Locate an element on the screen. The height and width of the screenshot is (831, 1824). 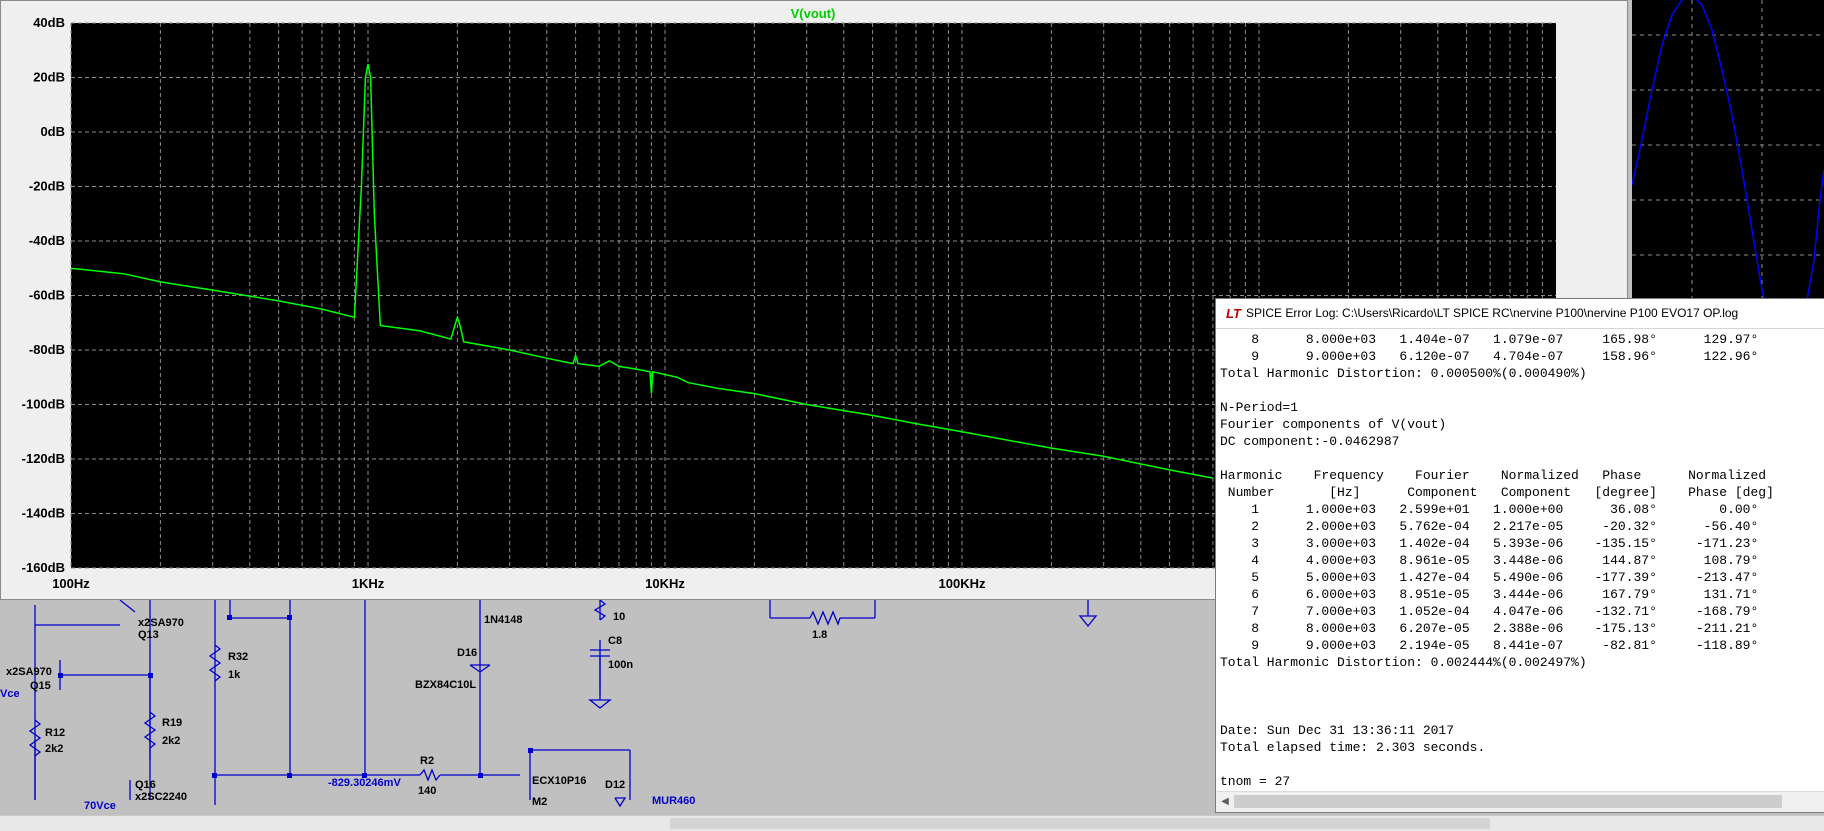
label-c8-val: 100n is located at coordinates (620, 665).